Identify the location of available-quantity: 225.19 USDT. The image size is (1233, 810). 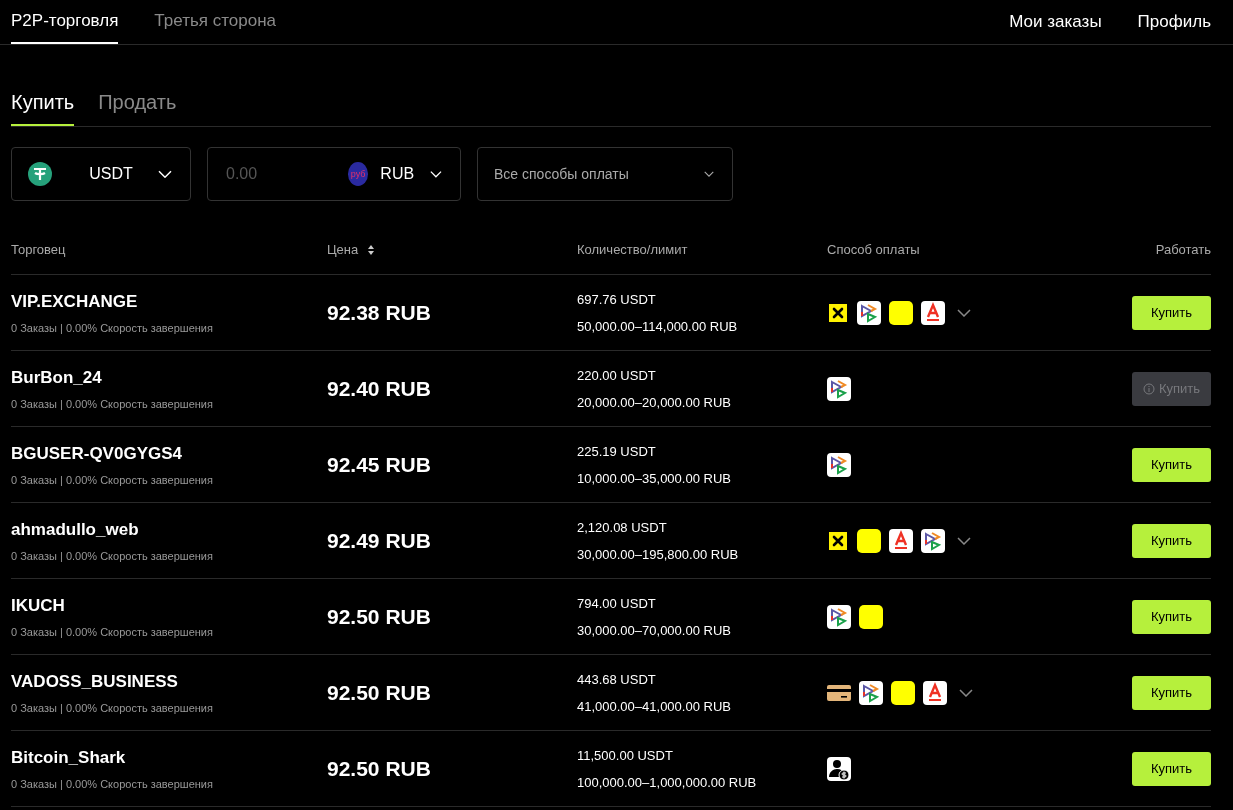
(617, 451).